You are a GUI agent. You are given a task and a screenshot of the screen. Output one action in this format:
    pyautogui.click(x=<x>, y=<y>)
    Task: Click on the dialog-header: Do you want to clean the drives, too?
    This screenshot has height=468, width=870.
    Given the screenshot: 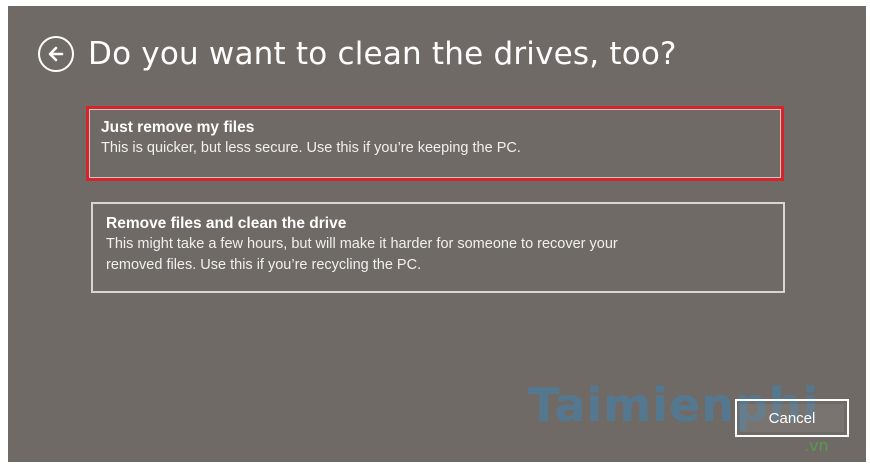 What is the action you would take?
    pyautogui.click(x=357, y=54)
    